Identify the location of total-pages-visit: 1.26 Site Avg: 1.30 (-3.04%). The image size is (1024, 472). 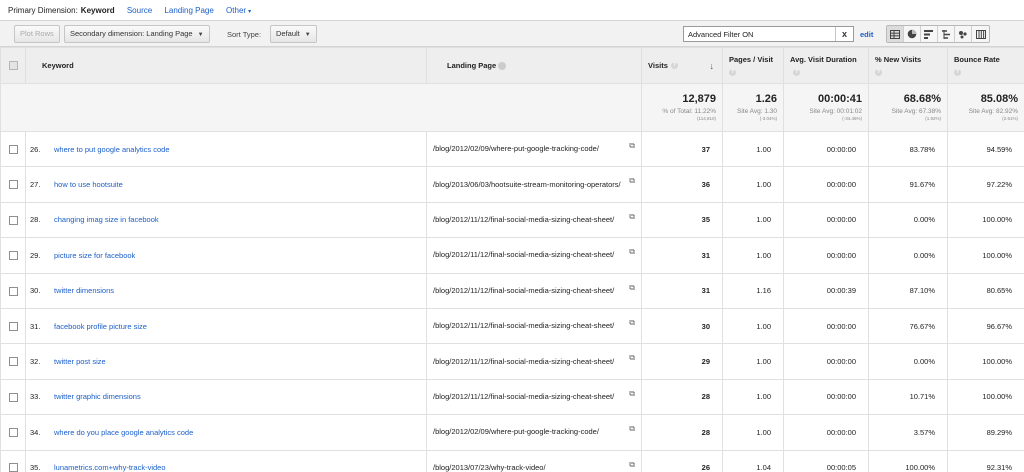
(753, 107).